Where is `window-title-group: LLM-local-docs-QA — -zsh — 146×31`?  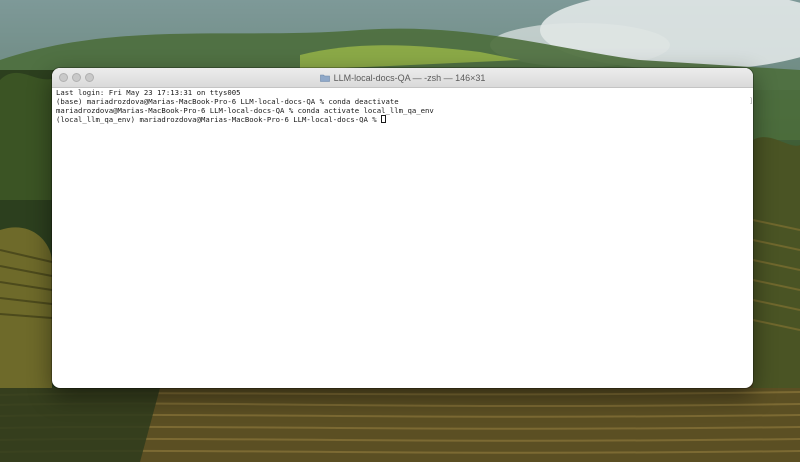
window-title-group: LLM-local-docs-QA — -zsh — 146×31 is located at coordinates (402, 77).